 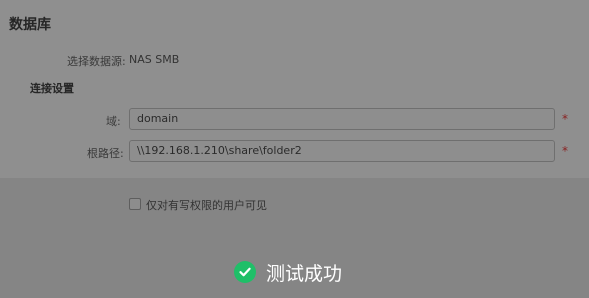 I want to click on domain-label: 域:, so click(x=113, y=121).